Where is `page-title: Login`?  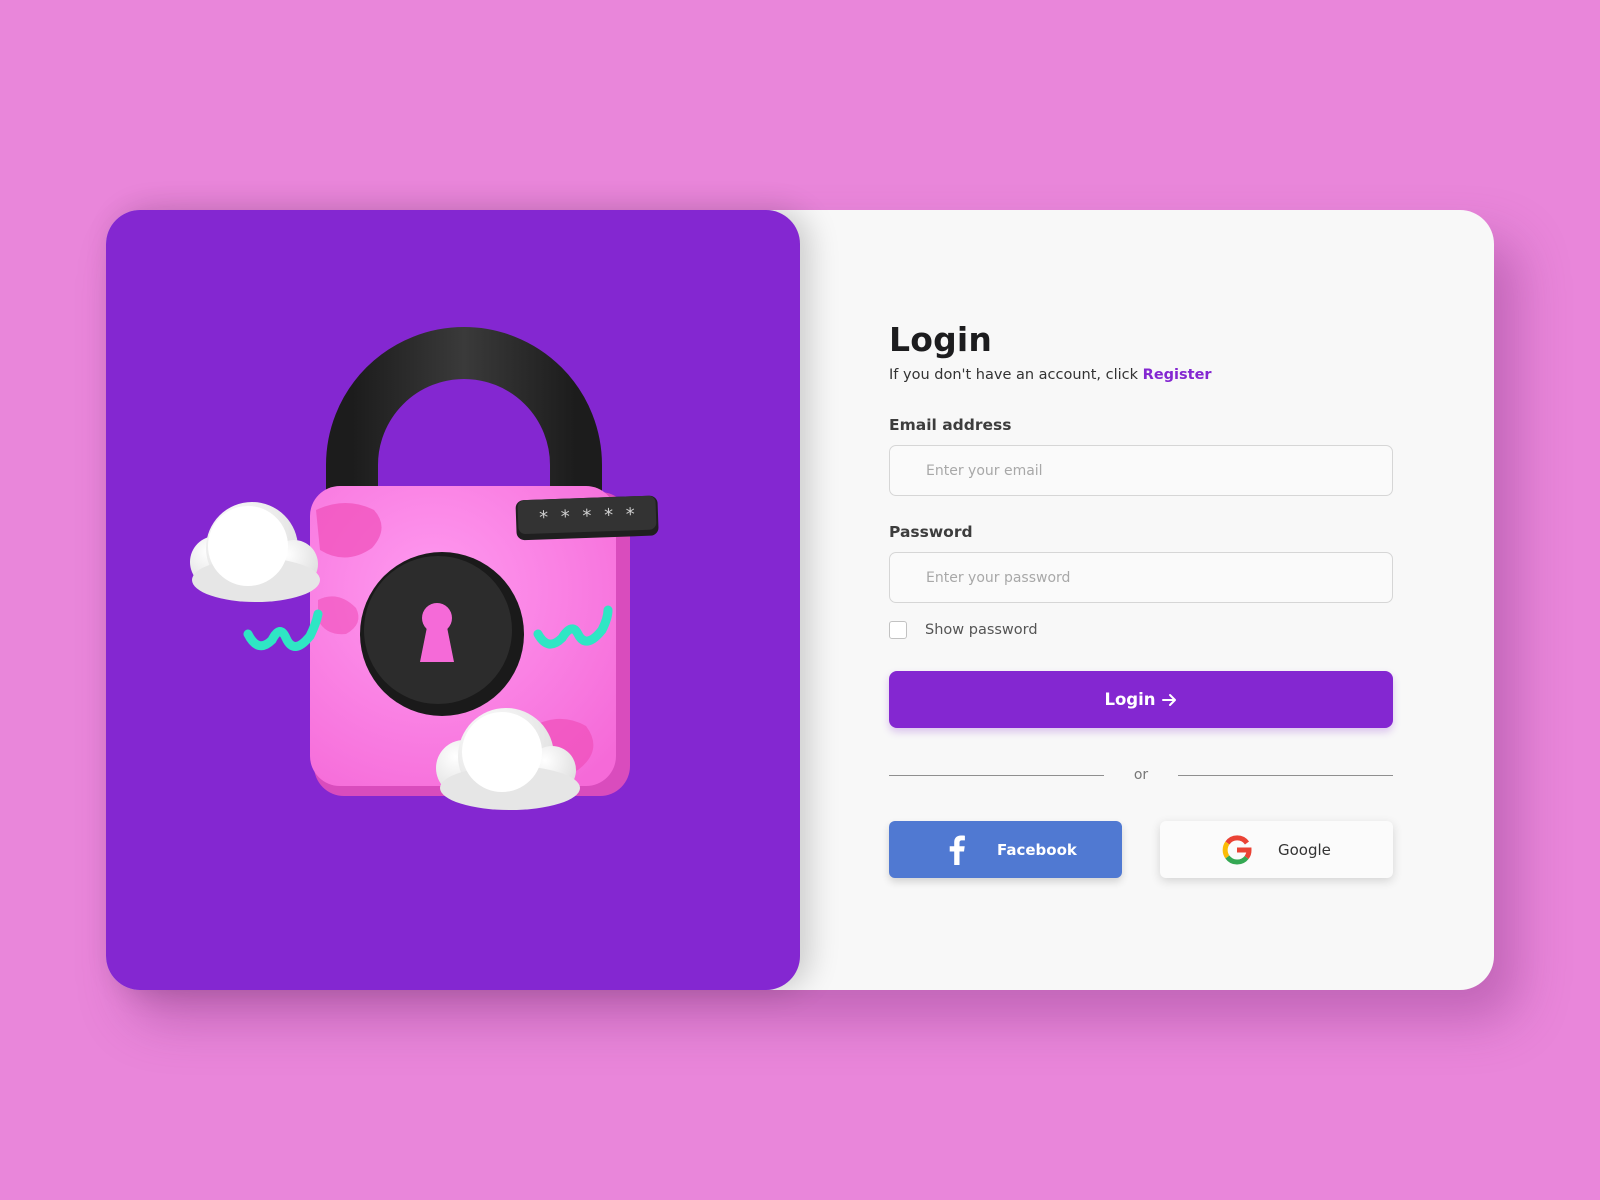 page-title: Login is located at coordinates (941, 339).